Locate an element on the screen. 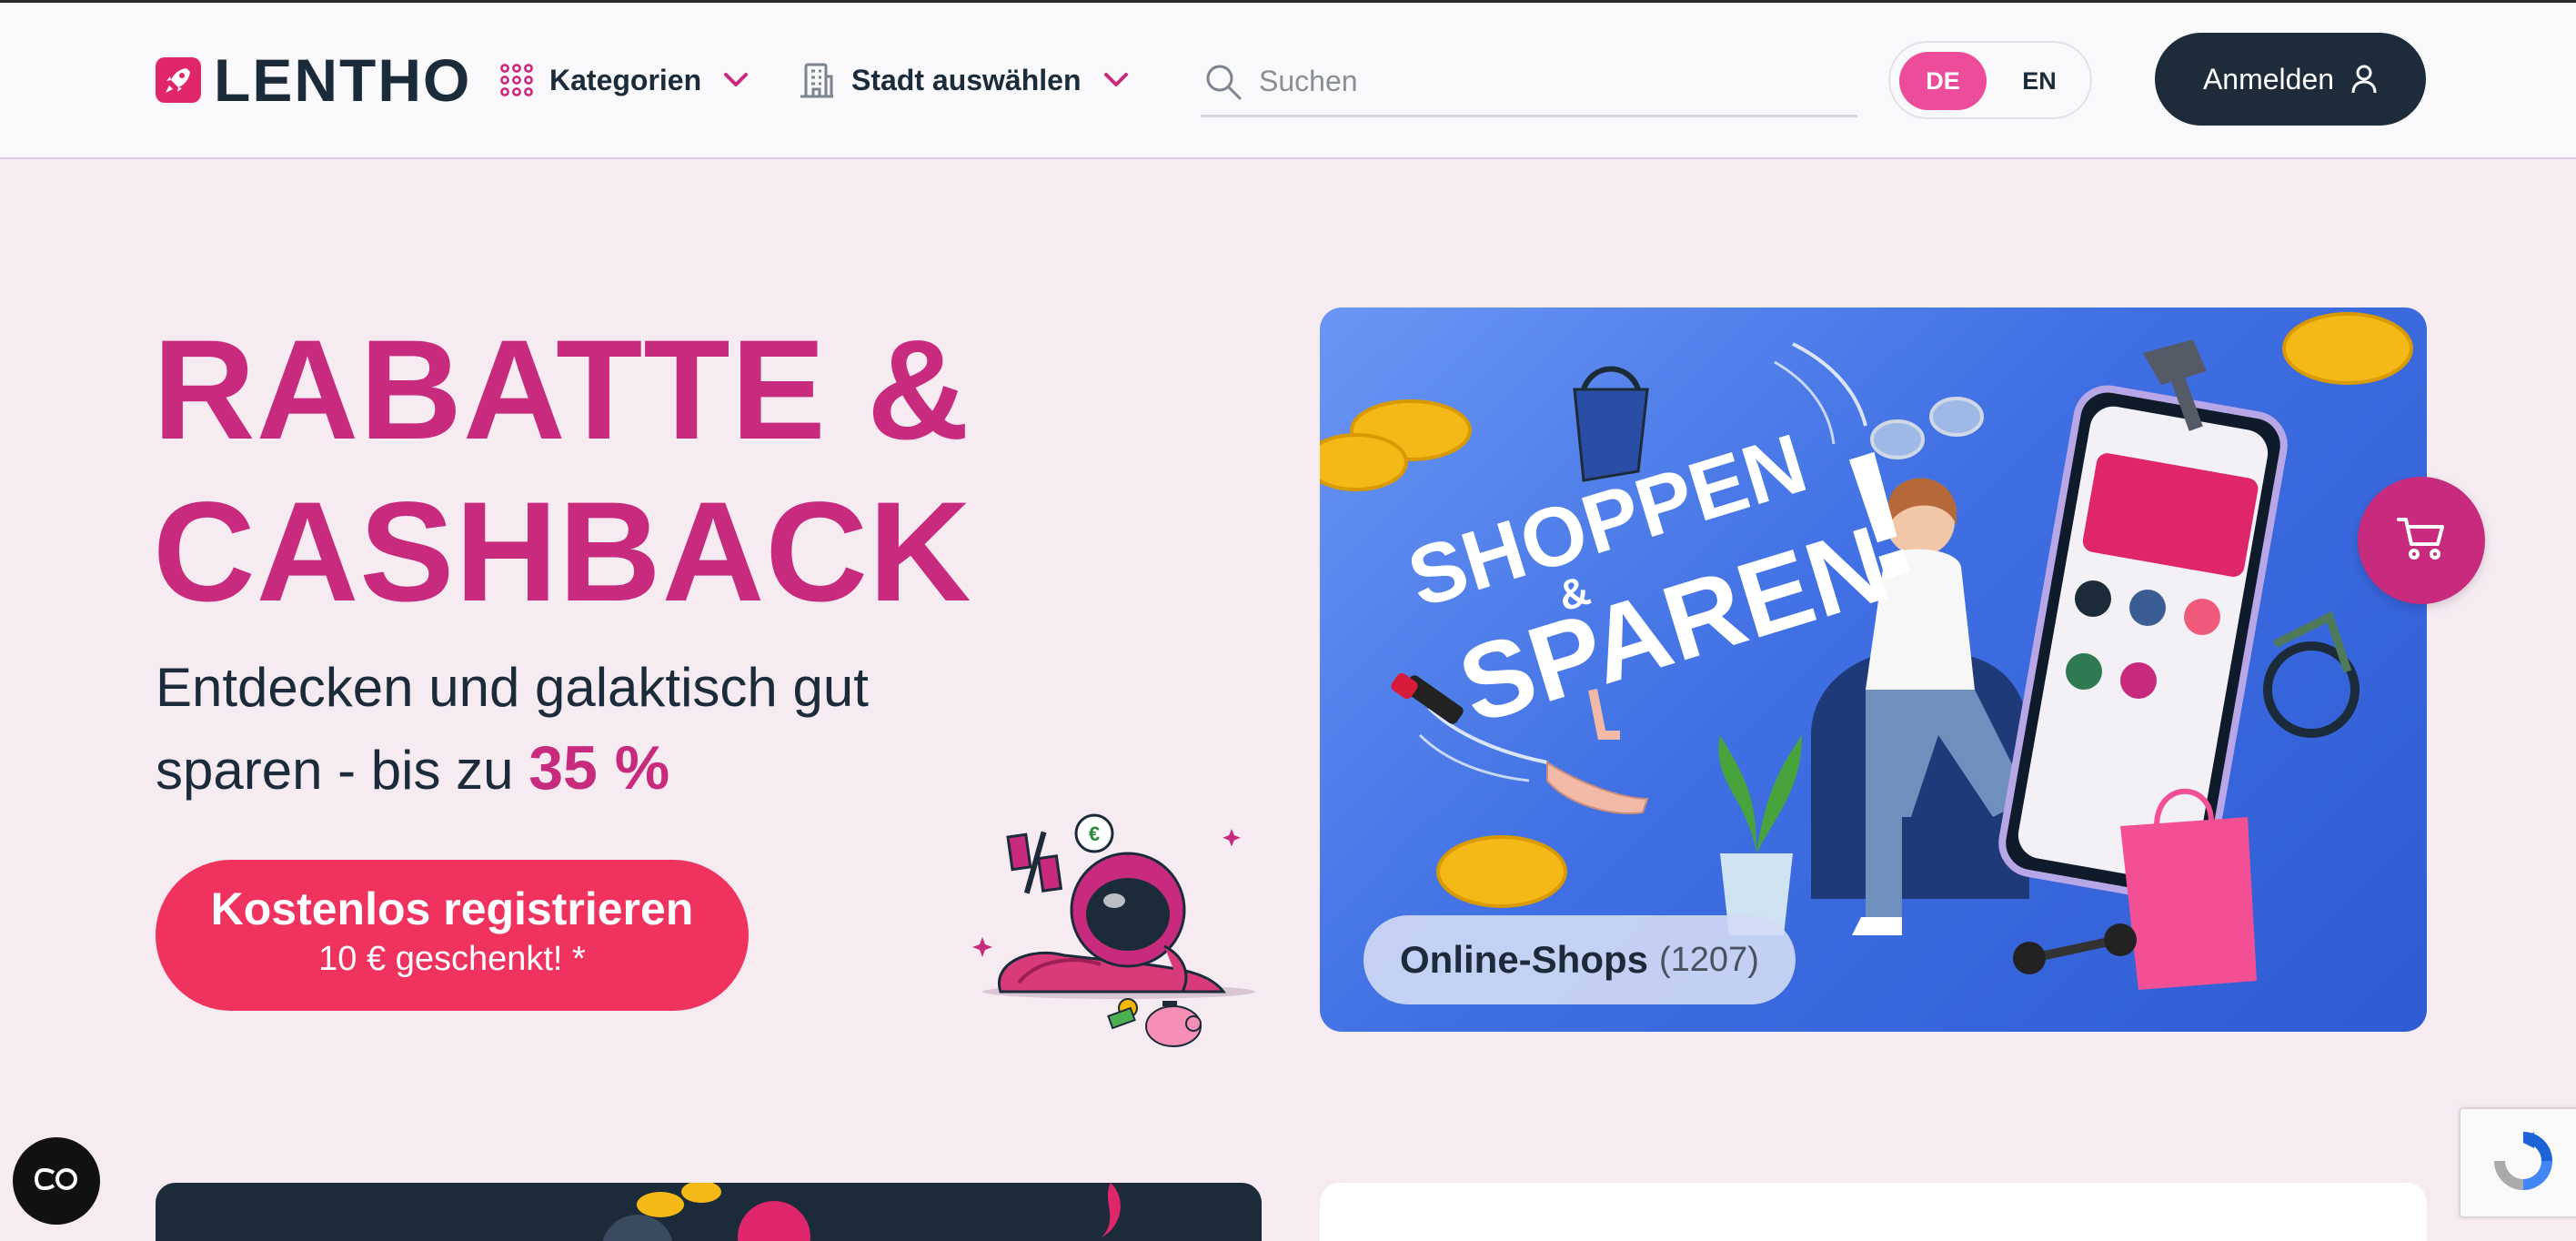 This screenshot has height=1241, width=2576. cart-icon is located at coordinates (2421, 541).